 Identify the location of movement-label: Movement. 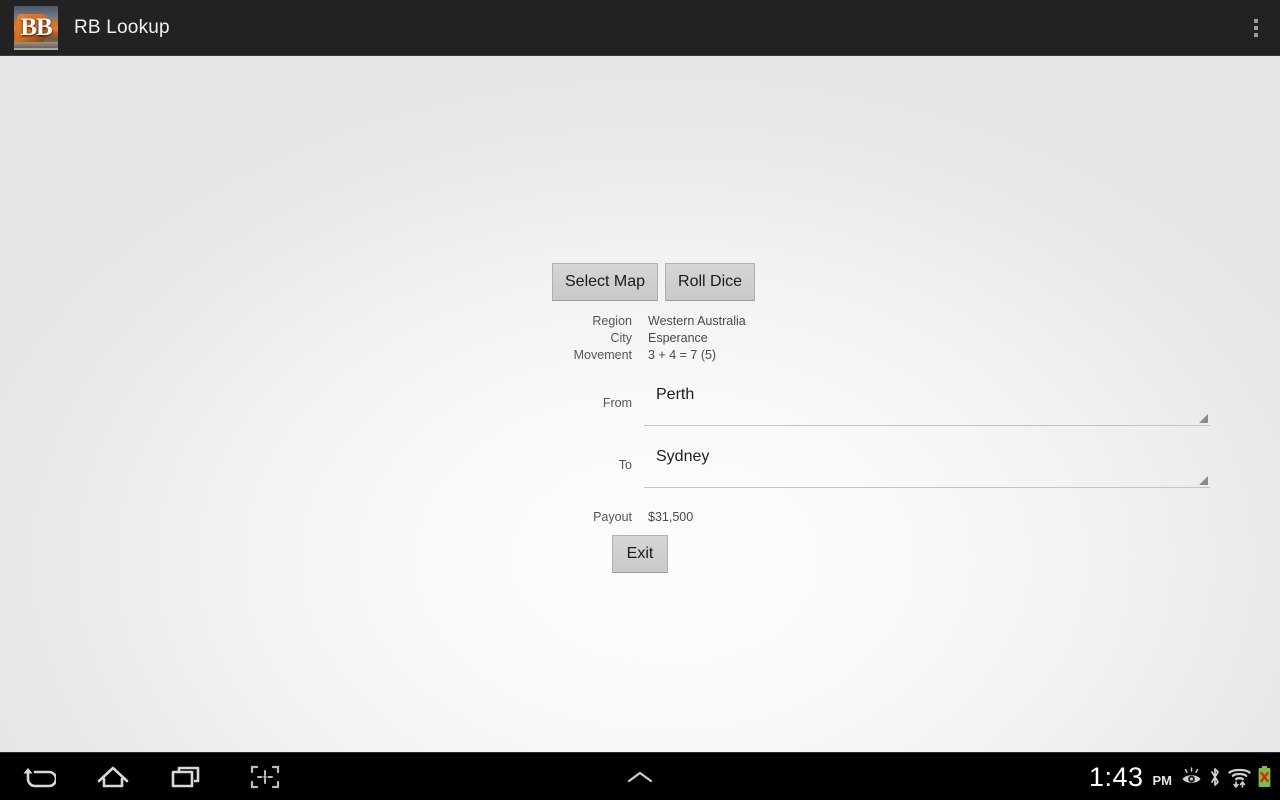
(602, 355).